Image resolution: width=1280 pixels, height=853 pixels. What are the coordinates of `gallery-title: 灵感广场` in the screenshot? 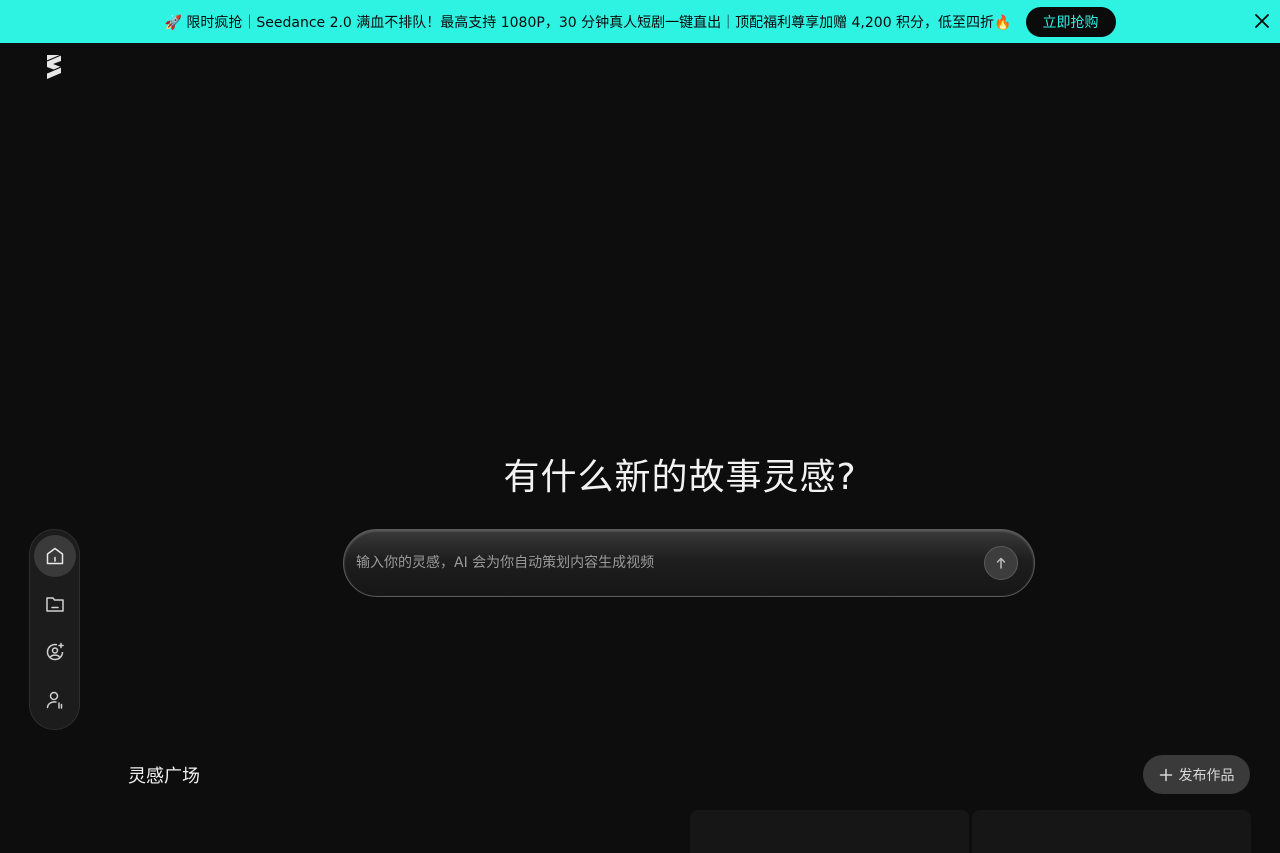 It's located at (164, 776).